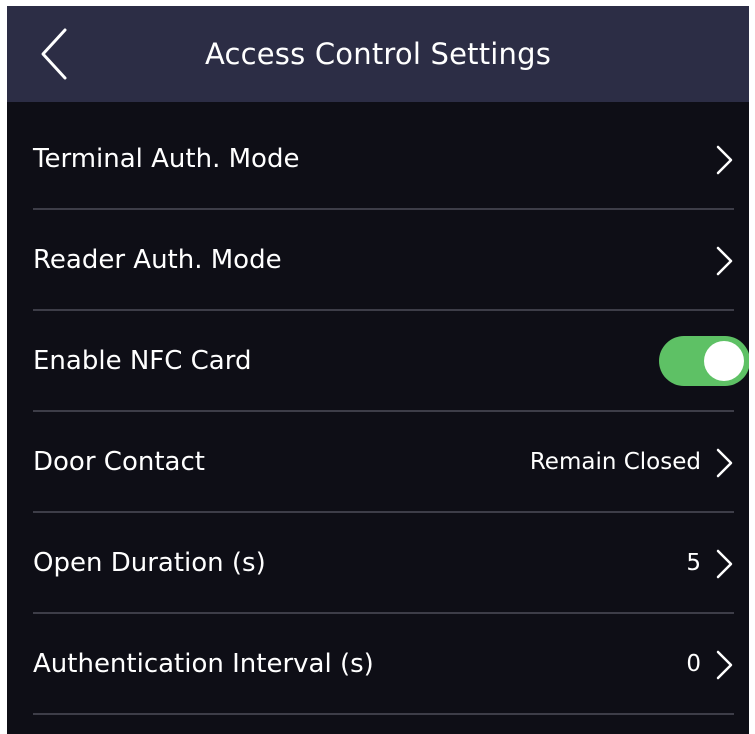  What do you see at coordinates (149, 563) in the screenshot?
I see `setting-label: Open Duration (s)` at bounding box center [149, 563].